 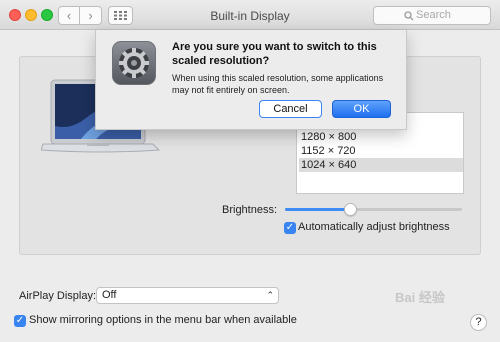 I want to click on search-icon, so click(x=409, y=16).